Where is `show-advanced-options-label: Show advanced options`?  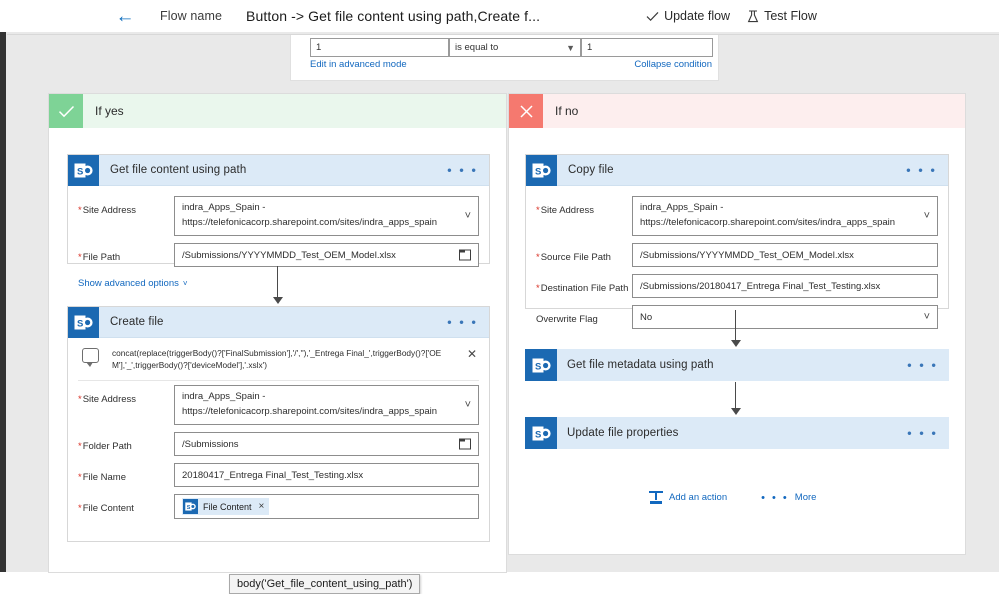
show-advanced-options-label: Show advanced options is located at coordinates (128, 283).